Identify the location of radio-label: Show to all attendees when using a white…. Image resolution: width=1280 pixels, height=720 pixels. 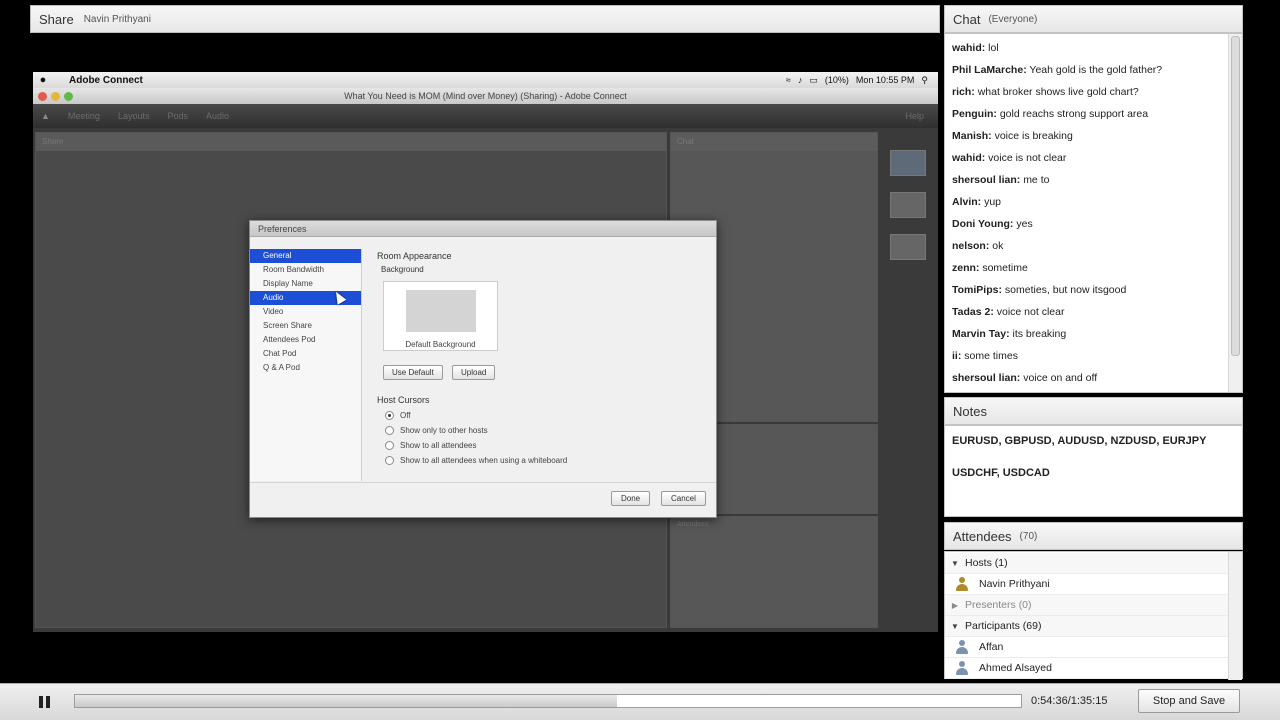
(484, 460).